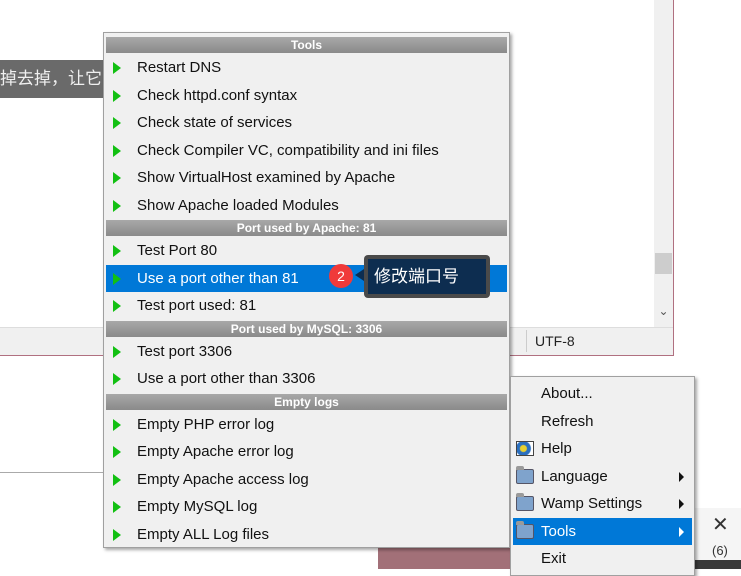 The height and width of the screenshot is (576, 741). Describe the element at coordinates (238, 205) in the screenshot. I see `menu-item-label: Show Apache loaded Modules` at that location.